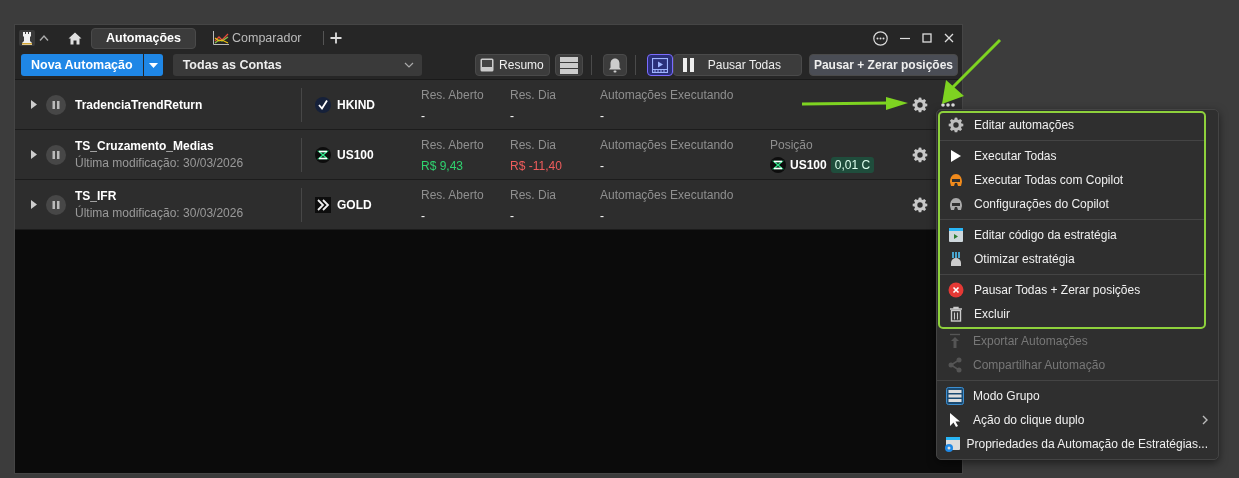 The width and height of the screenshot is (1239, 478). Describe the element at coordinates (145, 146) in the screenshot. I see `automation-name: TS_Cruzamento_Medias` at that location.